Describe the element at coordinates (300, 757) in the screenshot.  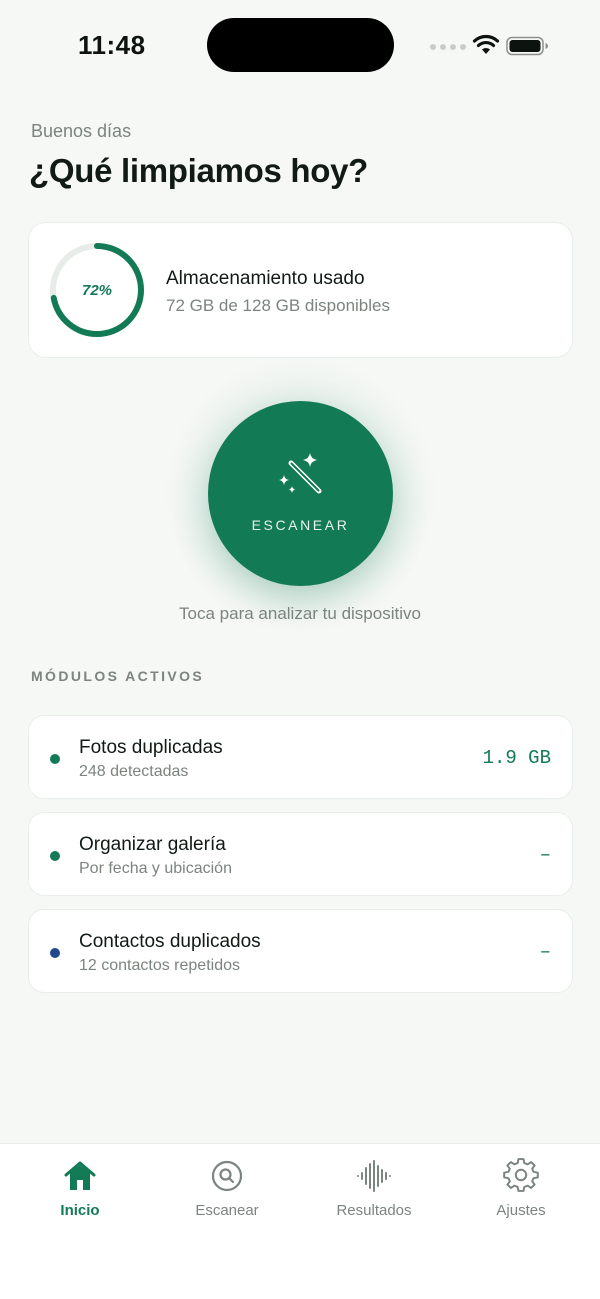
I see `module-duplicate-photos: Fotos duplicadas 248 detectadas 1.9 GB` at that location.